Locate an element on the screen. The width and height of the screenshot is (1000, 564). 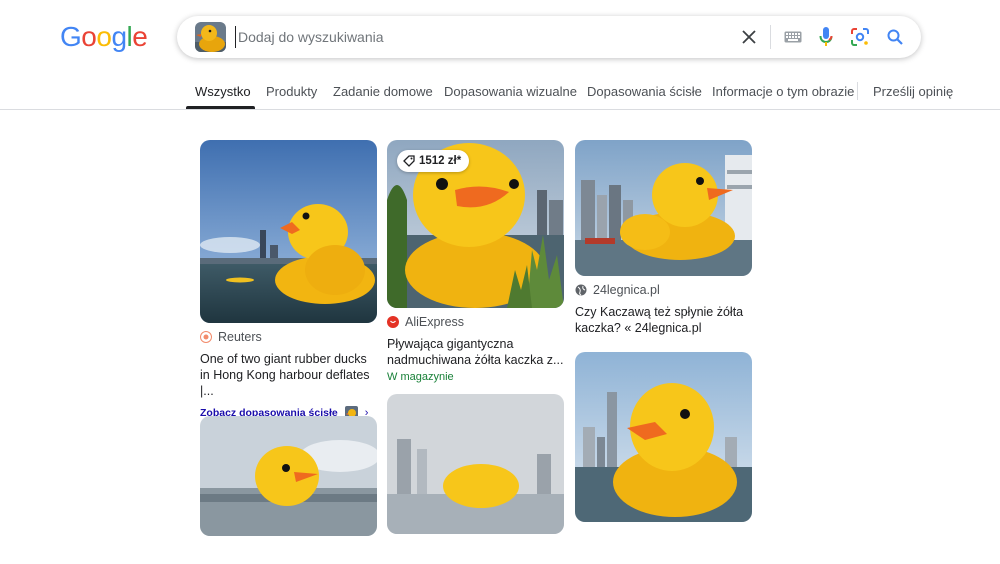
logo-letter: G is located at coordinates (71, 36).